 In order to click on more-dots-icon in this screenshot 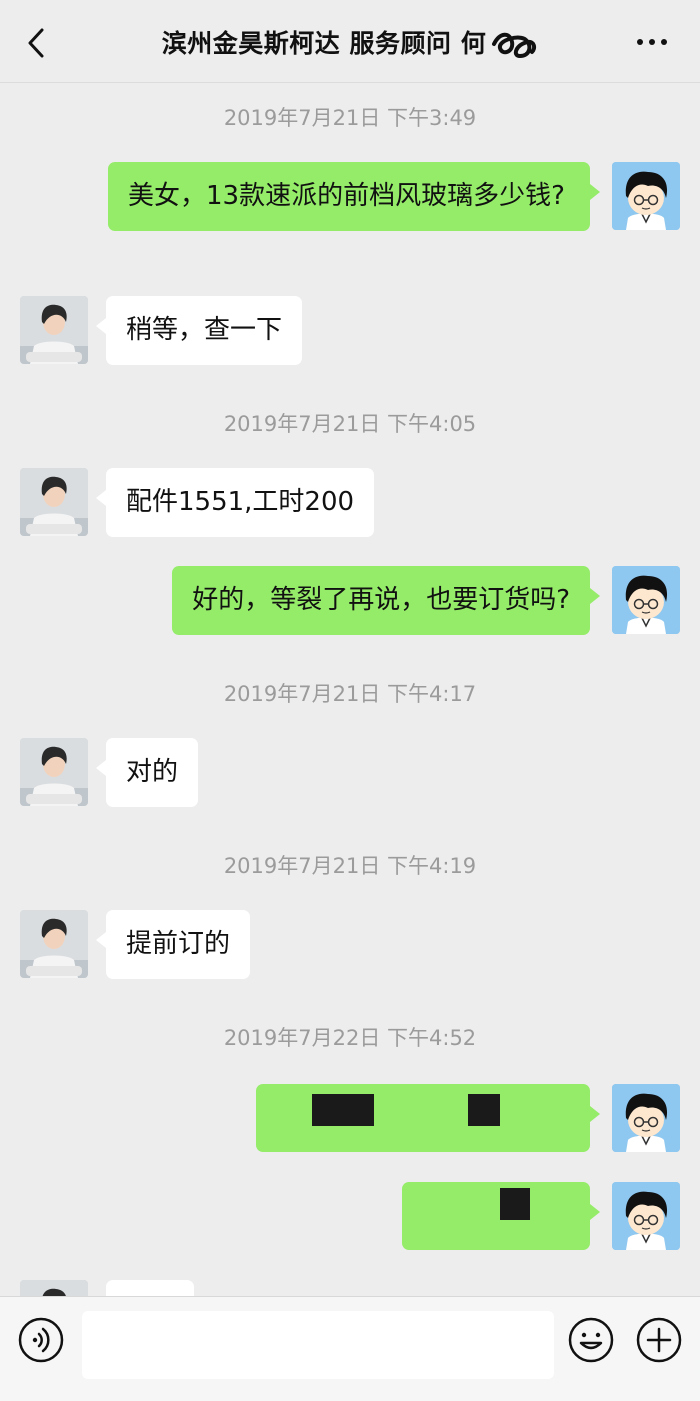, I will do `click(652, 42)`.